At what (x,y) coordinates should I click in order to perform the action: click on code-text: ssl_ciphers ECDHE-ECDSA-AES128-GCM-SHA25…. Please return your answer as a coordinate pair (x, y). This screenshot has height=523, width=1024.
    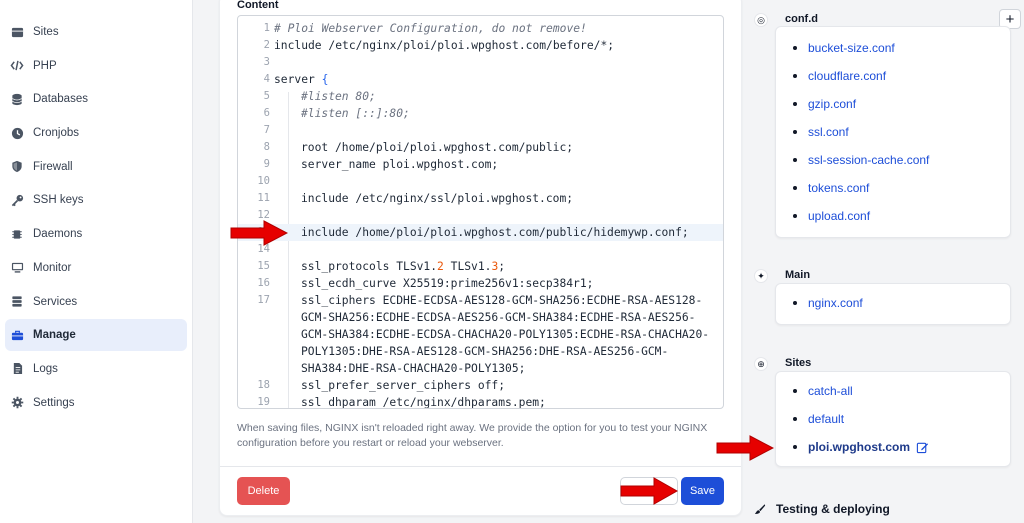
    Looking at the image, I should click on (502, 300).